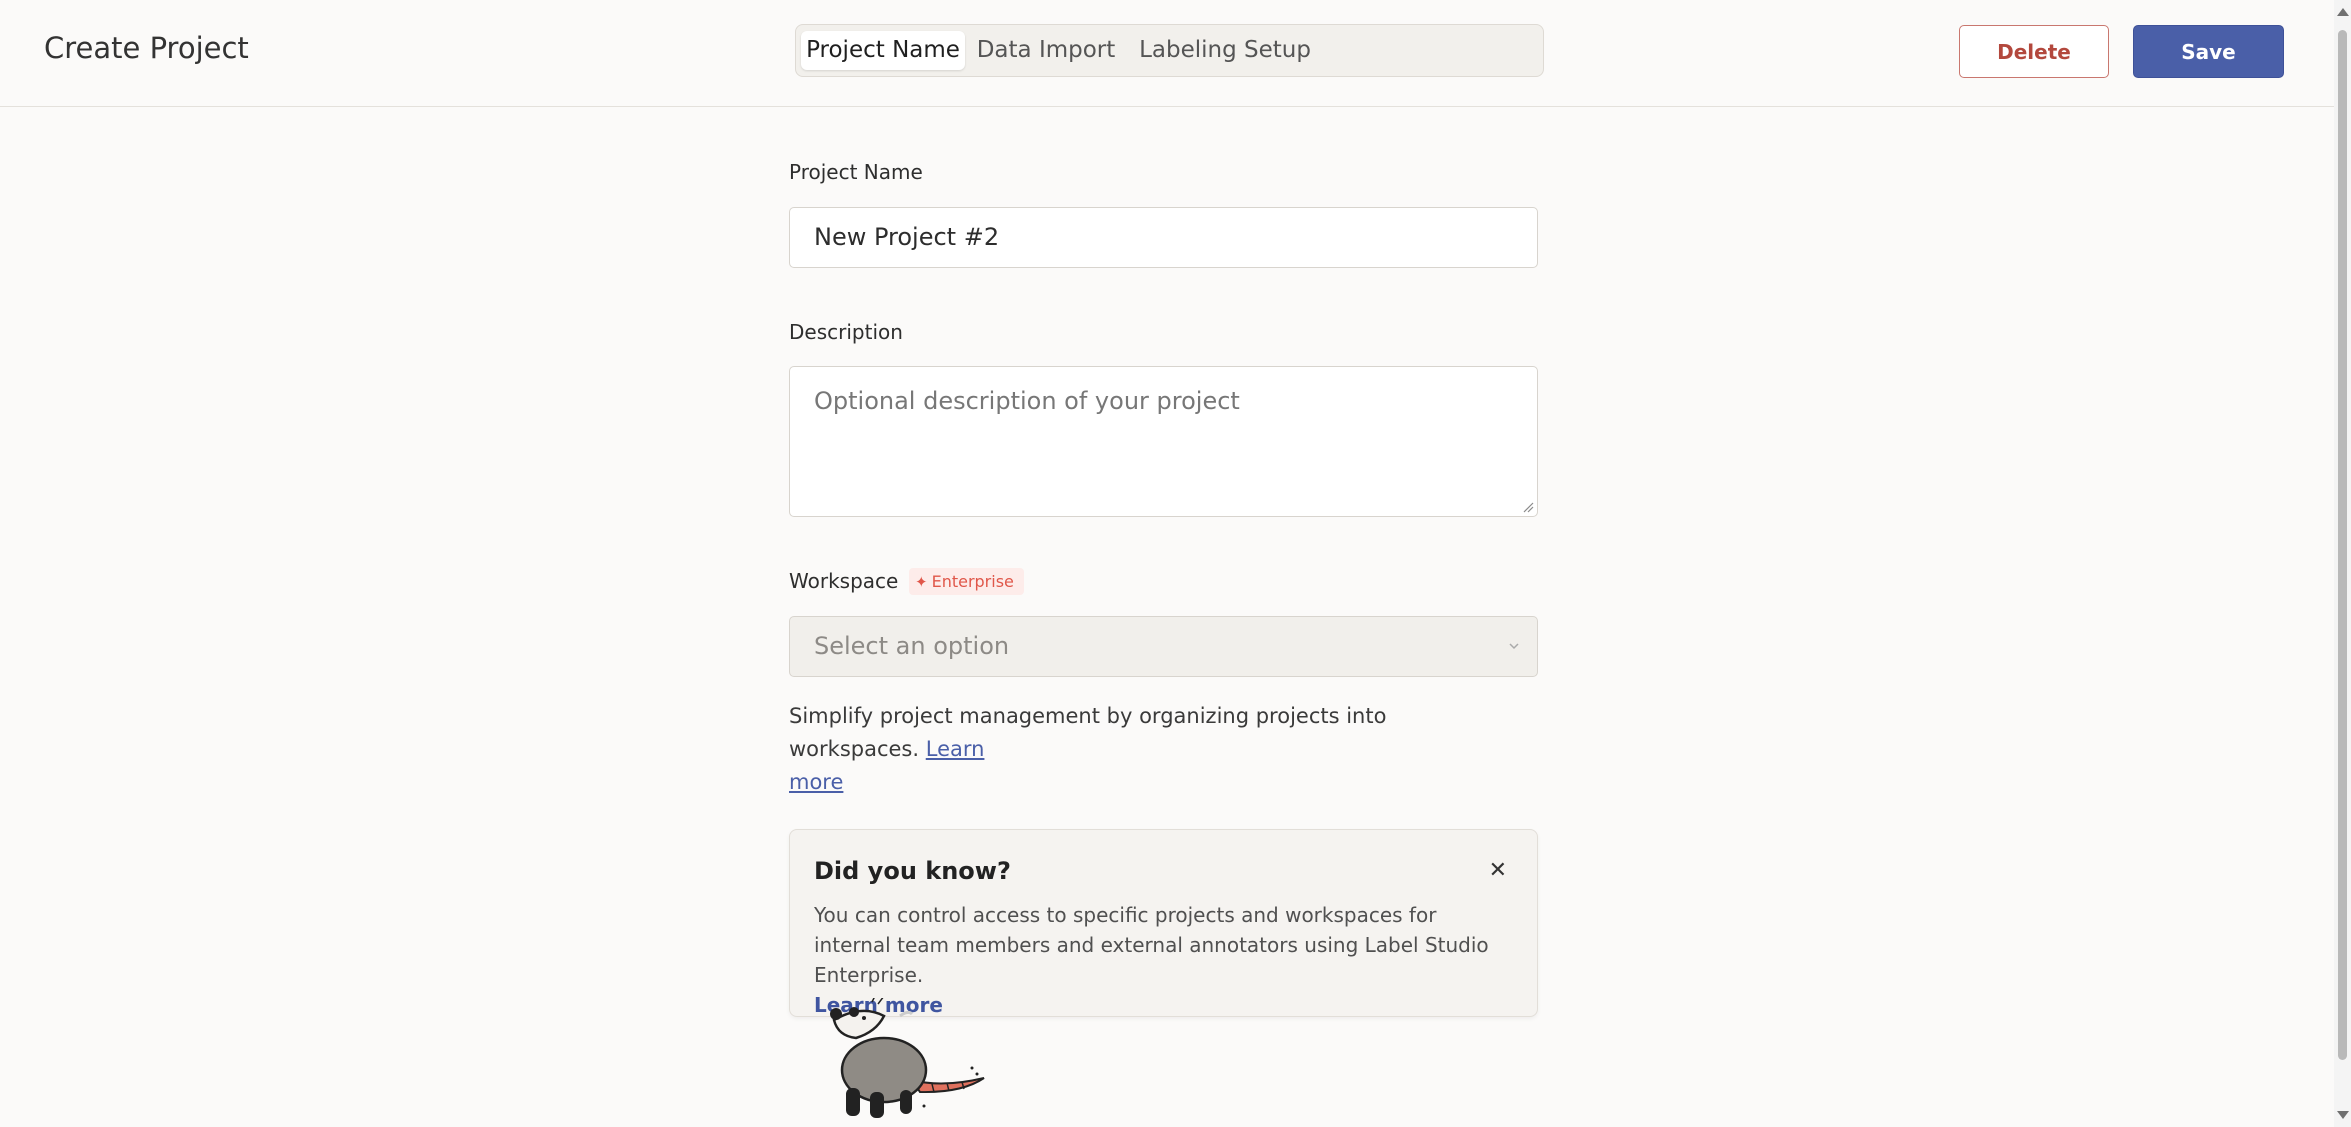 The image size is (2351, 1127). What do you see at coordinates (856, 172) in the screenshot?
I see `project-name-label: Project Name` at bounding box center [856, 172].